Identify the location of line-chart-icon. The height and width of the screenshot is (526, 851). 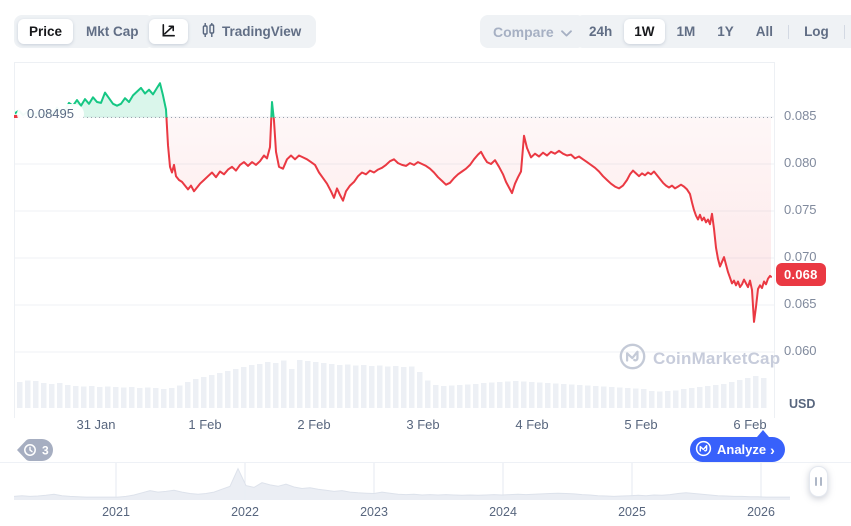
(168, 32).